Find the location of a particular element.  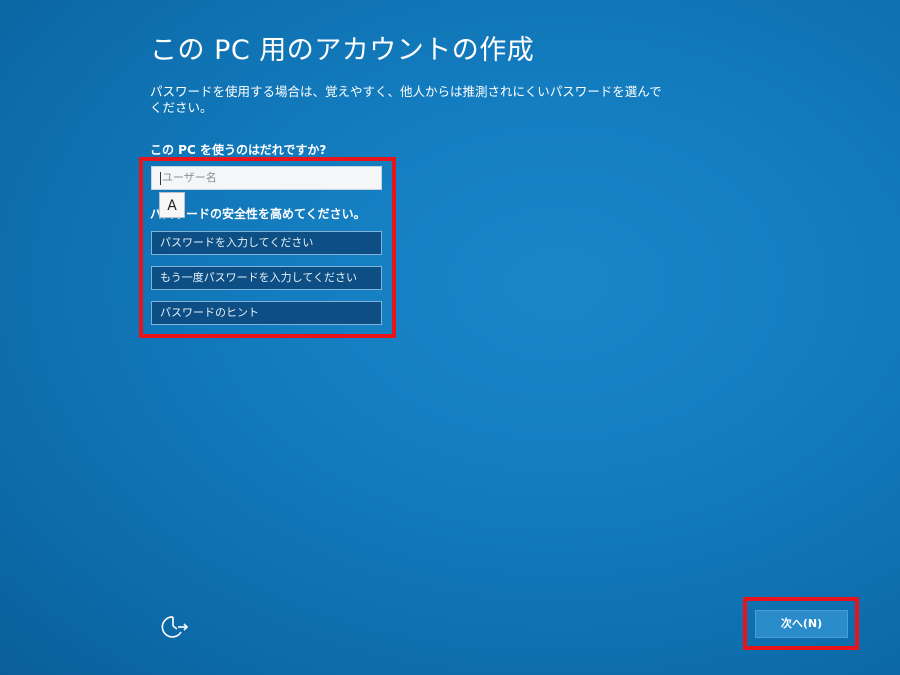

text-caret is located at coordinates (160, 178).